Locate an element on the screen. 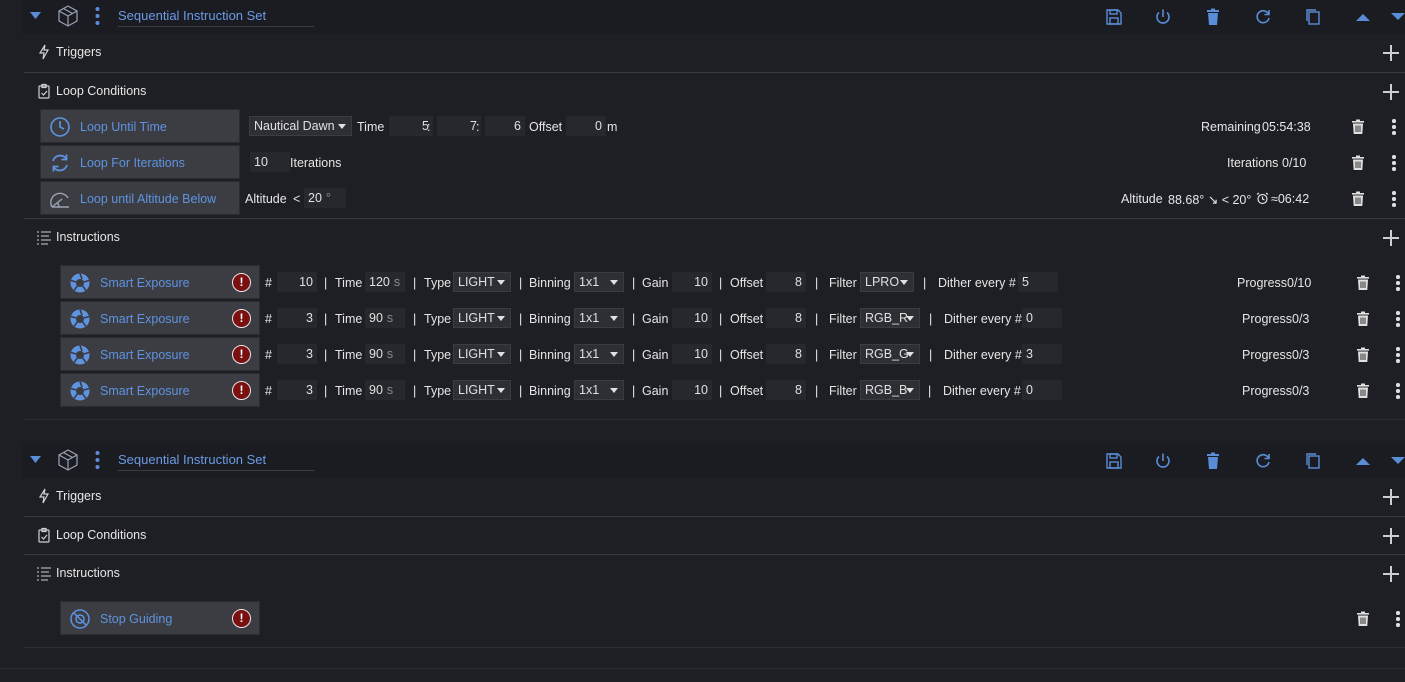 Image resolution: width=1405 pixels, height=682 pixels. exposure-time-field: 120 s is located at coordinates (385, 282).